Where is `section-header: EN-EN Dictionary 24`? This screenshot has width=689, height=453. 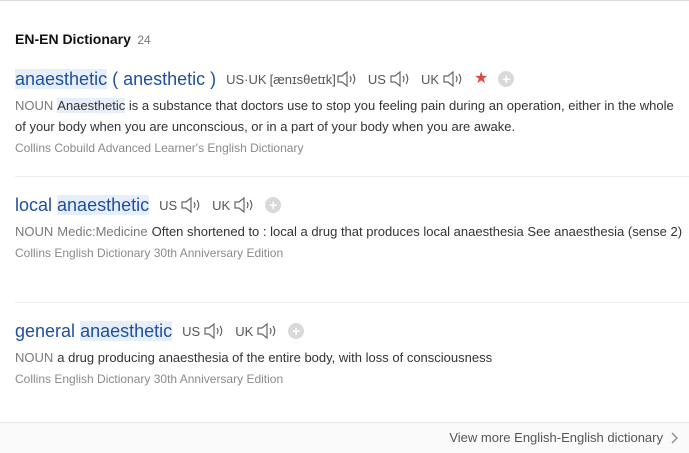 section-header: EN-EN Dictionary 24 is located at coordinates (83, 40).